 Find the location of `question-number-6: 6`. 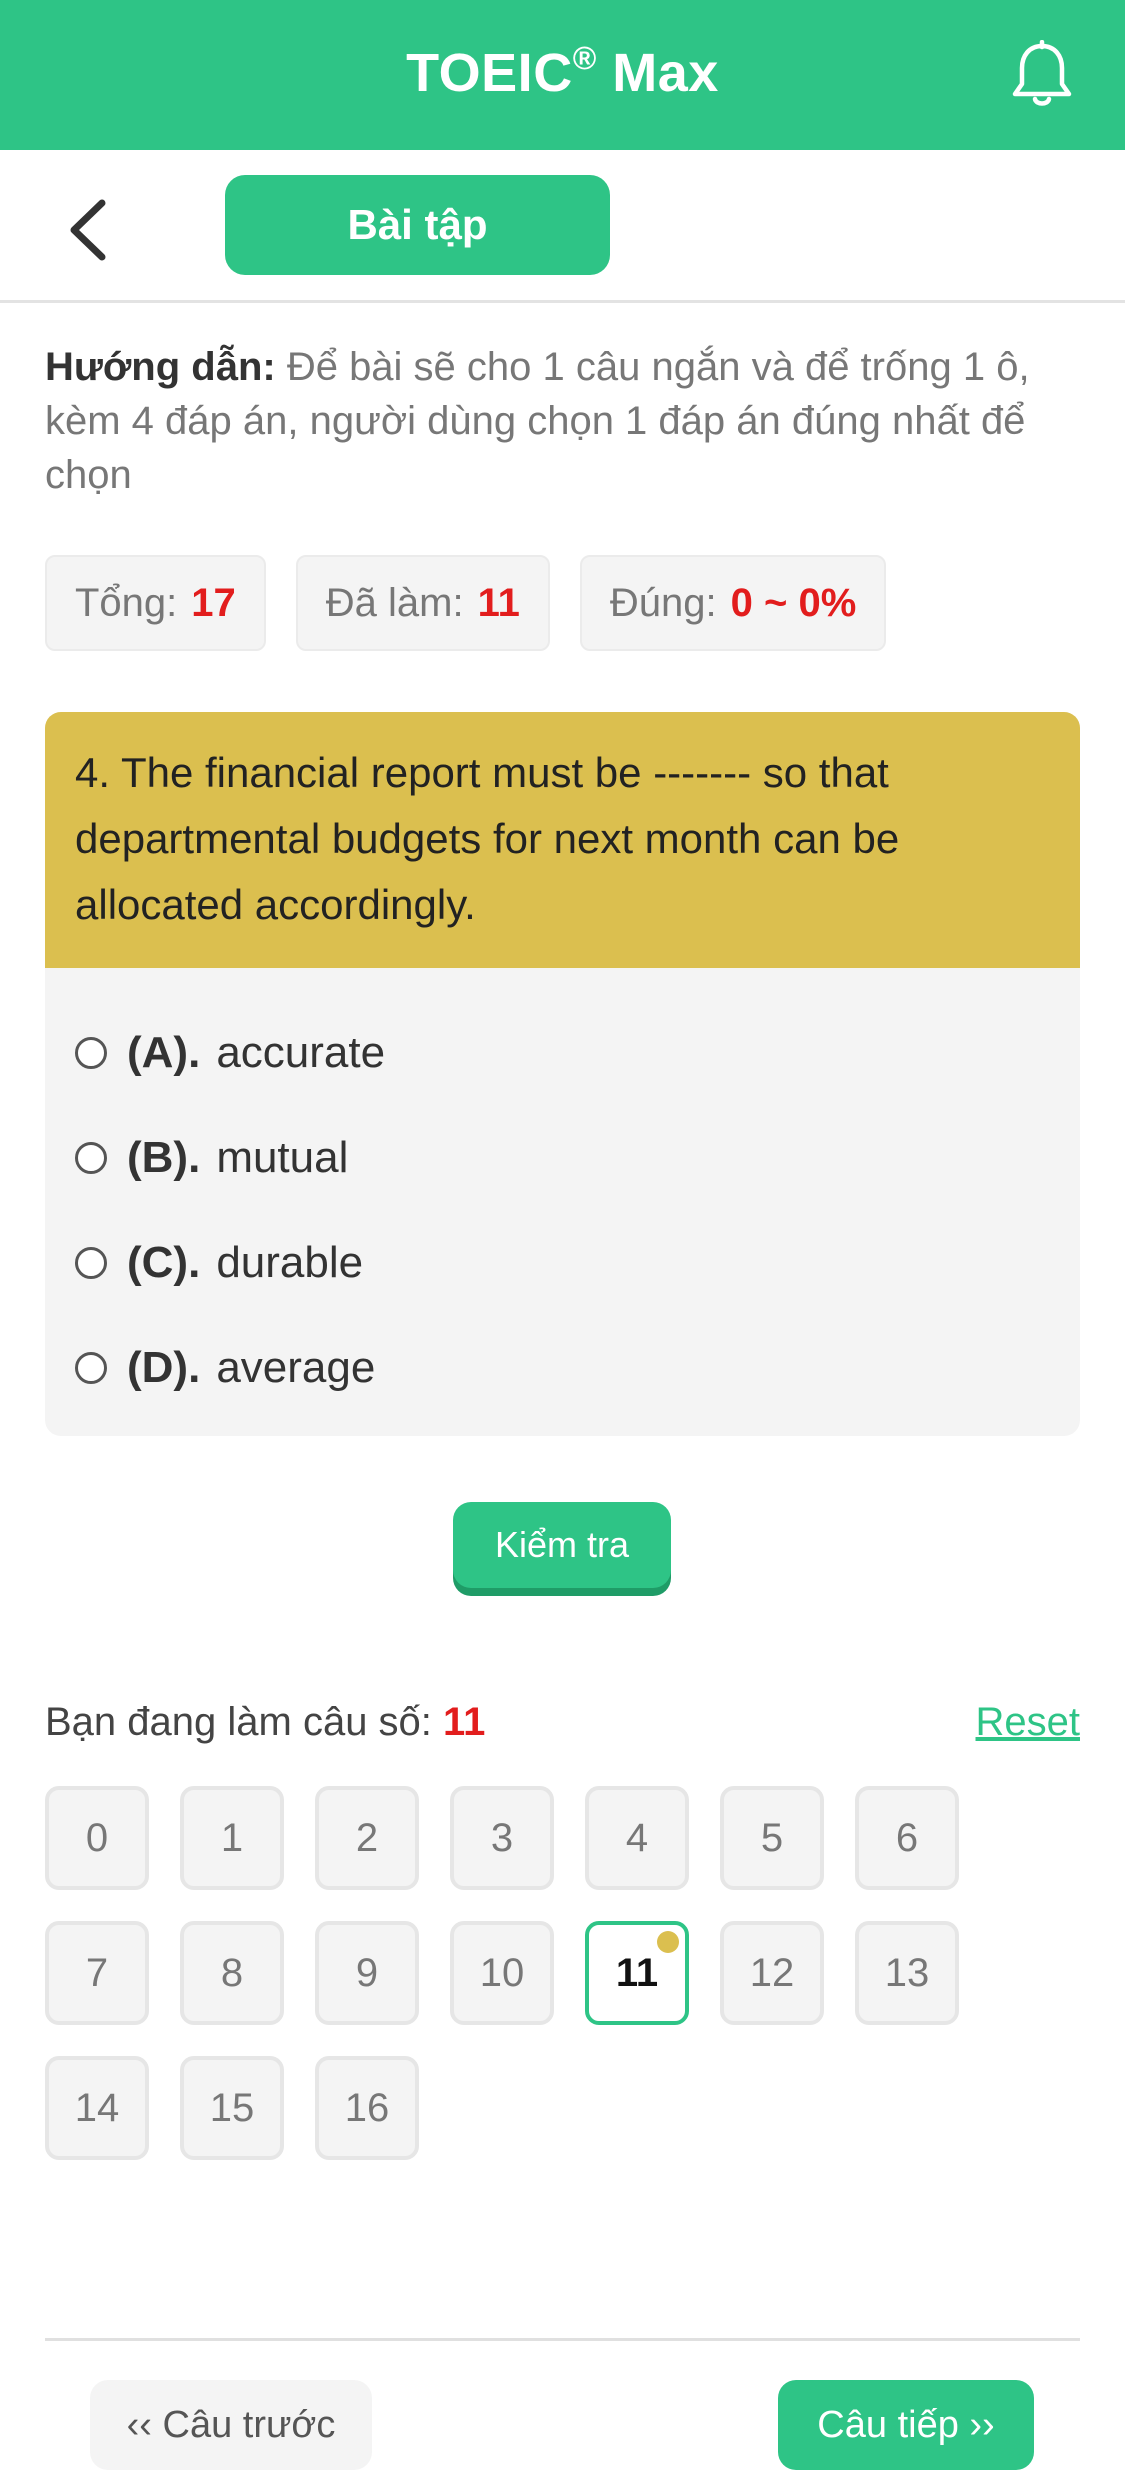

question-number-6: 6 is located at coordinates (907, 1838).